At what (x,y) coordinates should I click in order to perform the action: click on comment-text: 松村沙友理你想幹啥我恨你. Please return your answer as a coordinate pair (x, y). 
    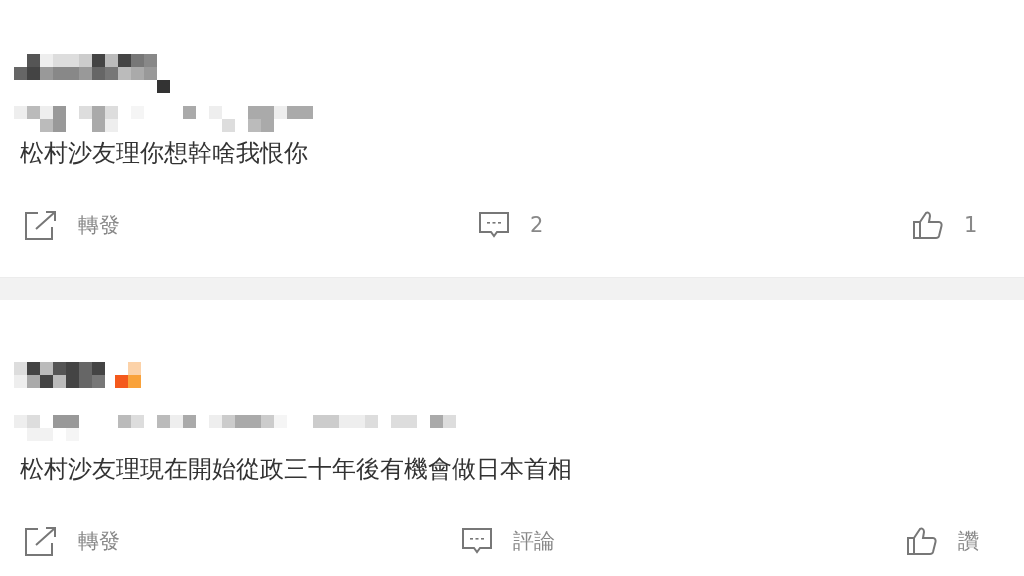
    Looking at the image, I should click on (164, 153).